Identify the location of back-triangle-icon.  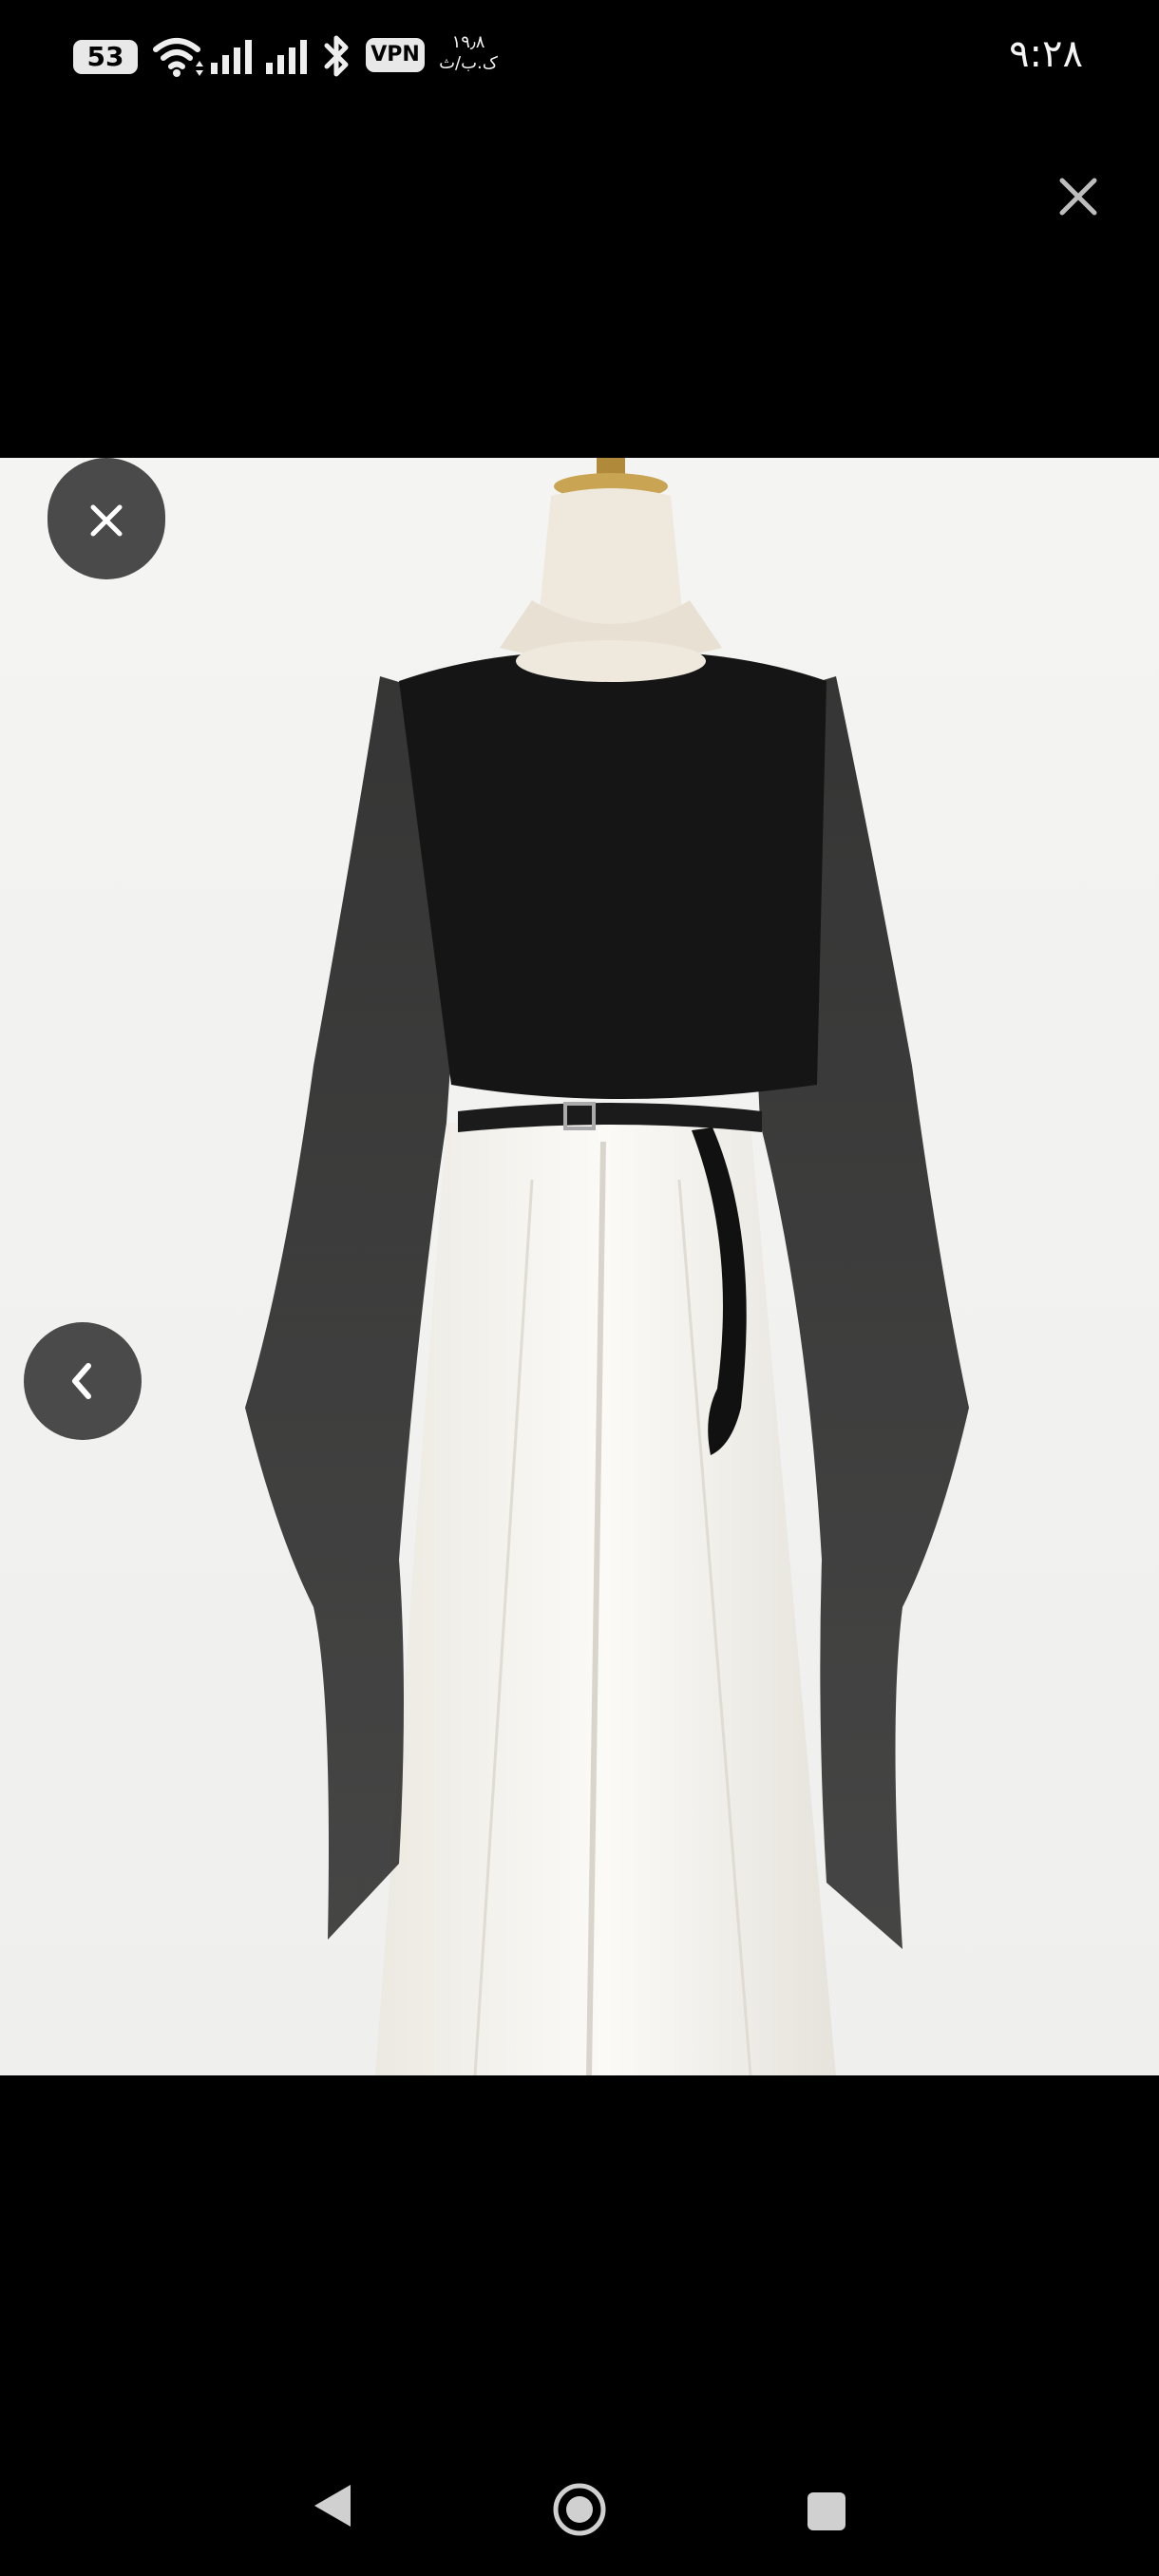
(331, 2505).